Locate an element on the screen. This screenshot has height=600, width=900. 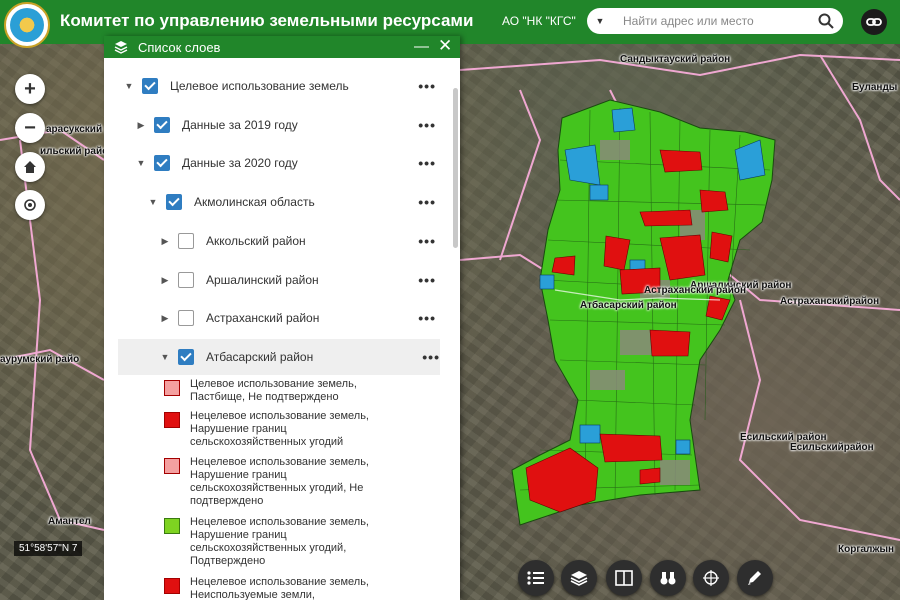
plus-icon: + is located at coordinates (30, 88).